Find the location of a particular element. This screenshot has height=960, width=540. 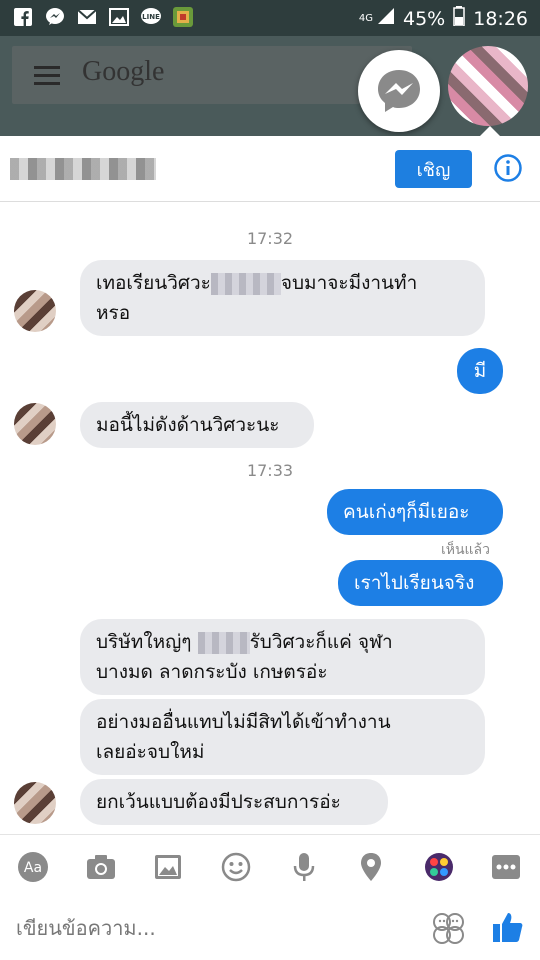

timestamp: 17:33 is located at coordinates (270, 470).